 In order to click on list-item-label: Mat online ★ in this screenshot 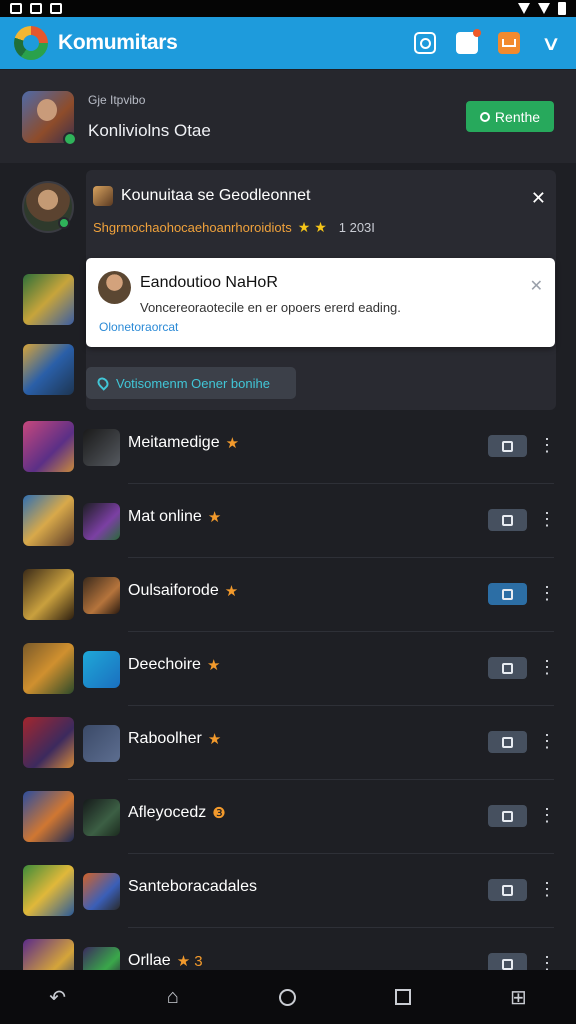, I will do `click(174, 517)`.